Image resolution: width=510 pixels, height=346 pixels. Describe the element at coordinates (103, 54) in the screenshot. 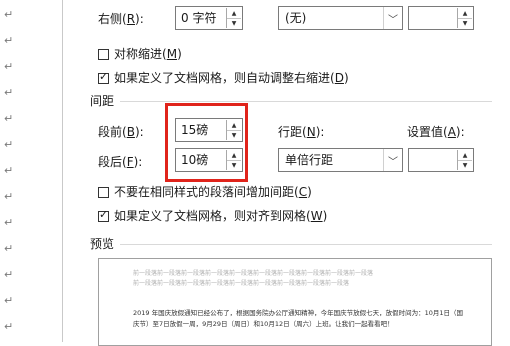

I see `mirror-indents-checkbox` at that location.